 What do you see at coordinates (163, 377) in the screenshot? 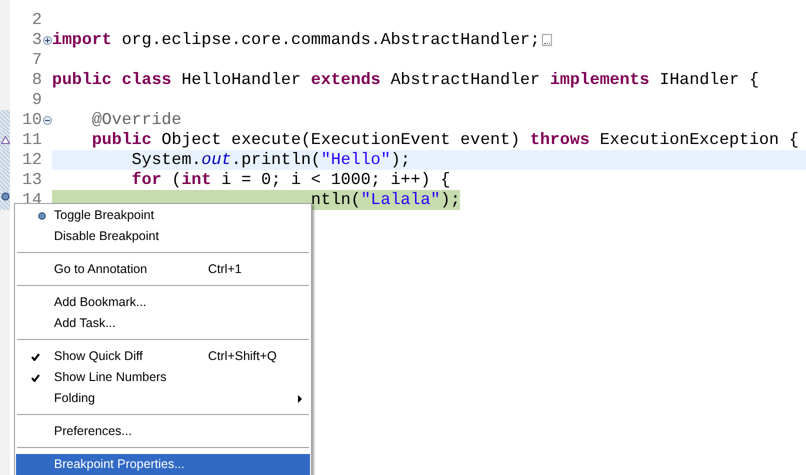
I see `menu-item: Show Line Numbers` at bounding box center [163, 377].